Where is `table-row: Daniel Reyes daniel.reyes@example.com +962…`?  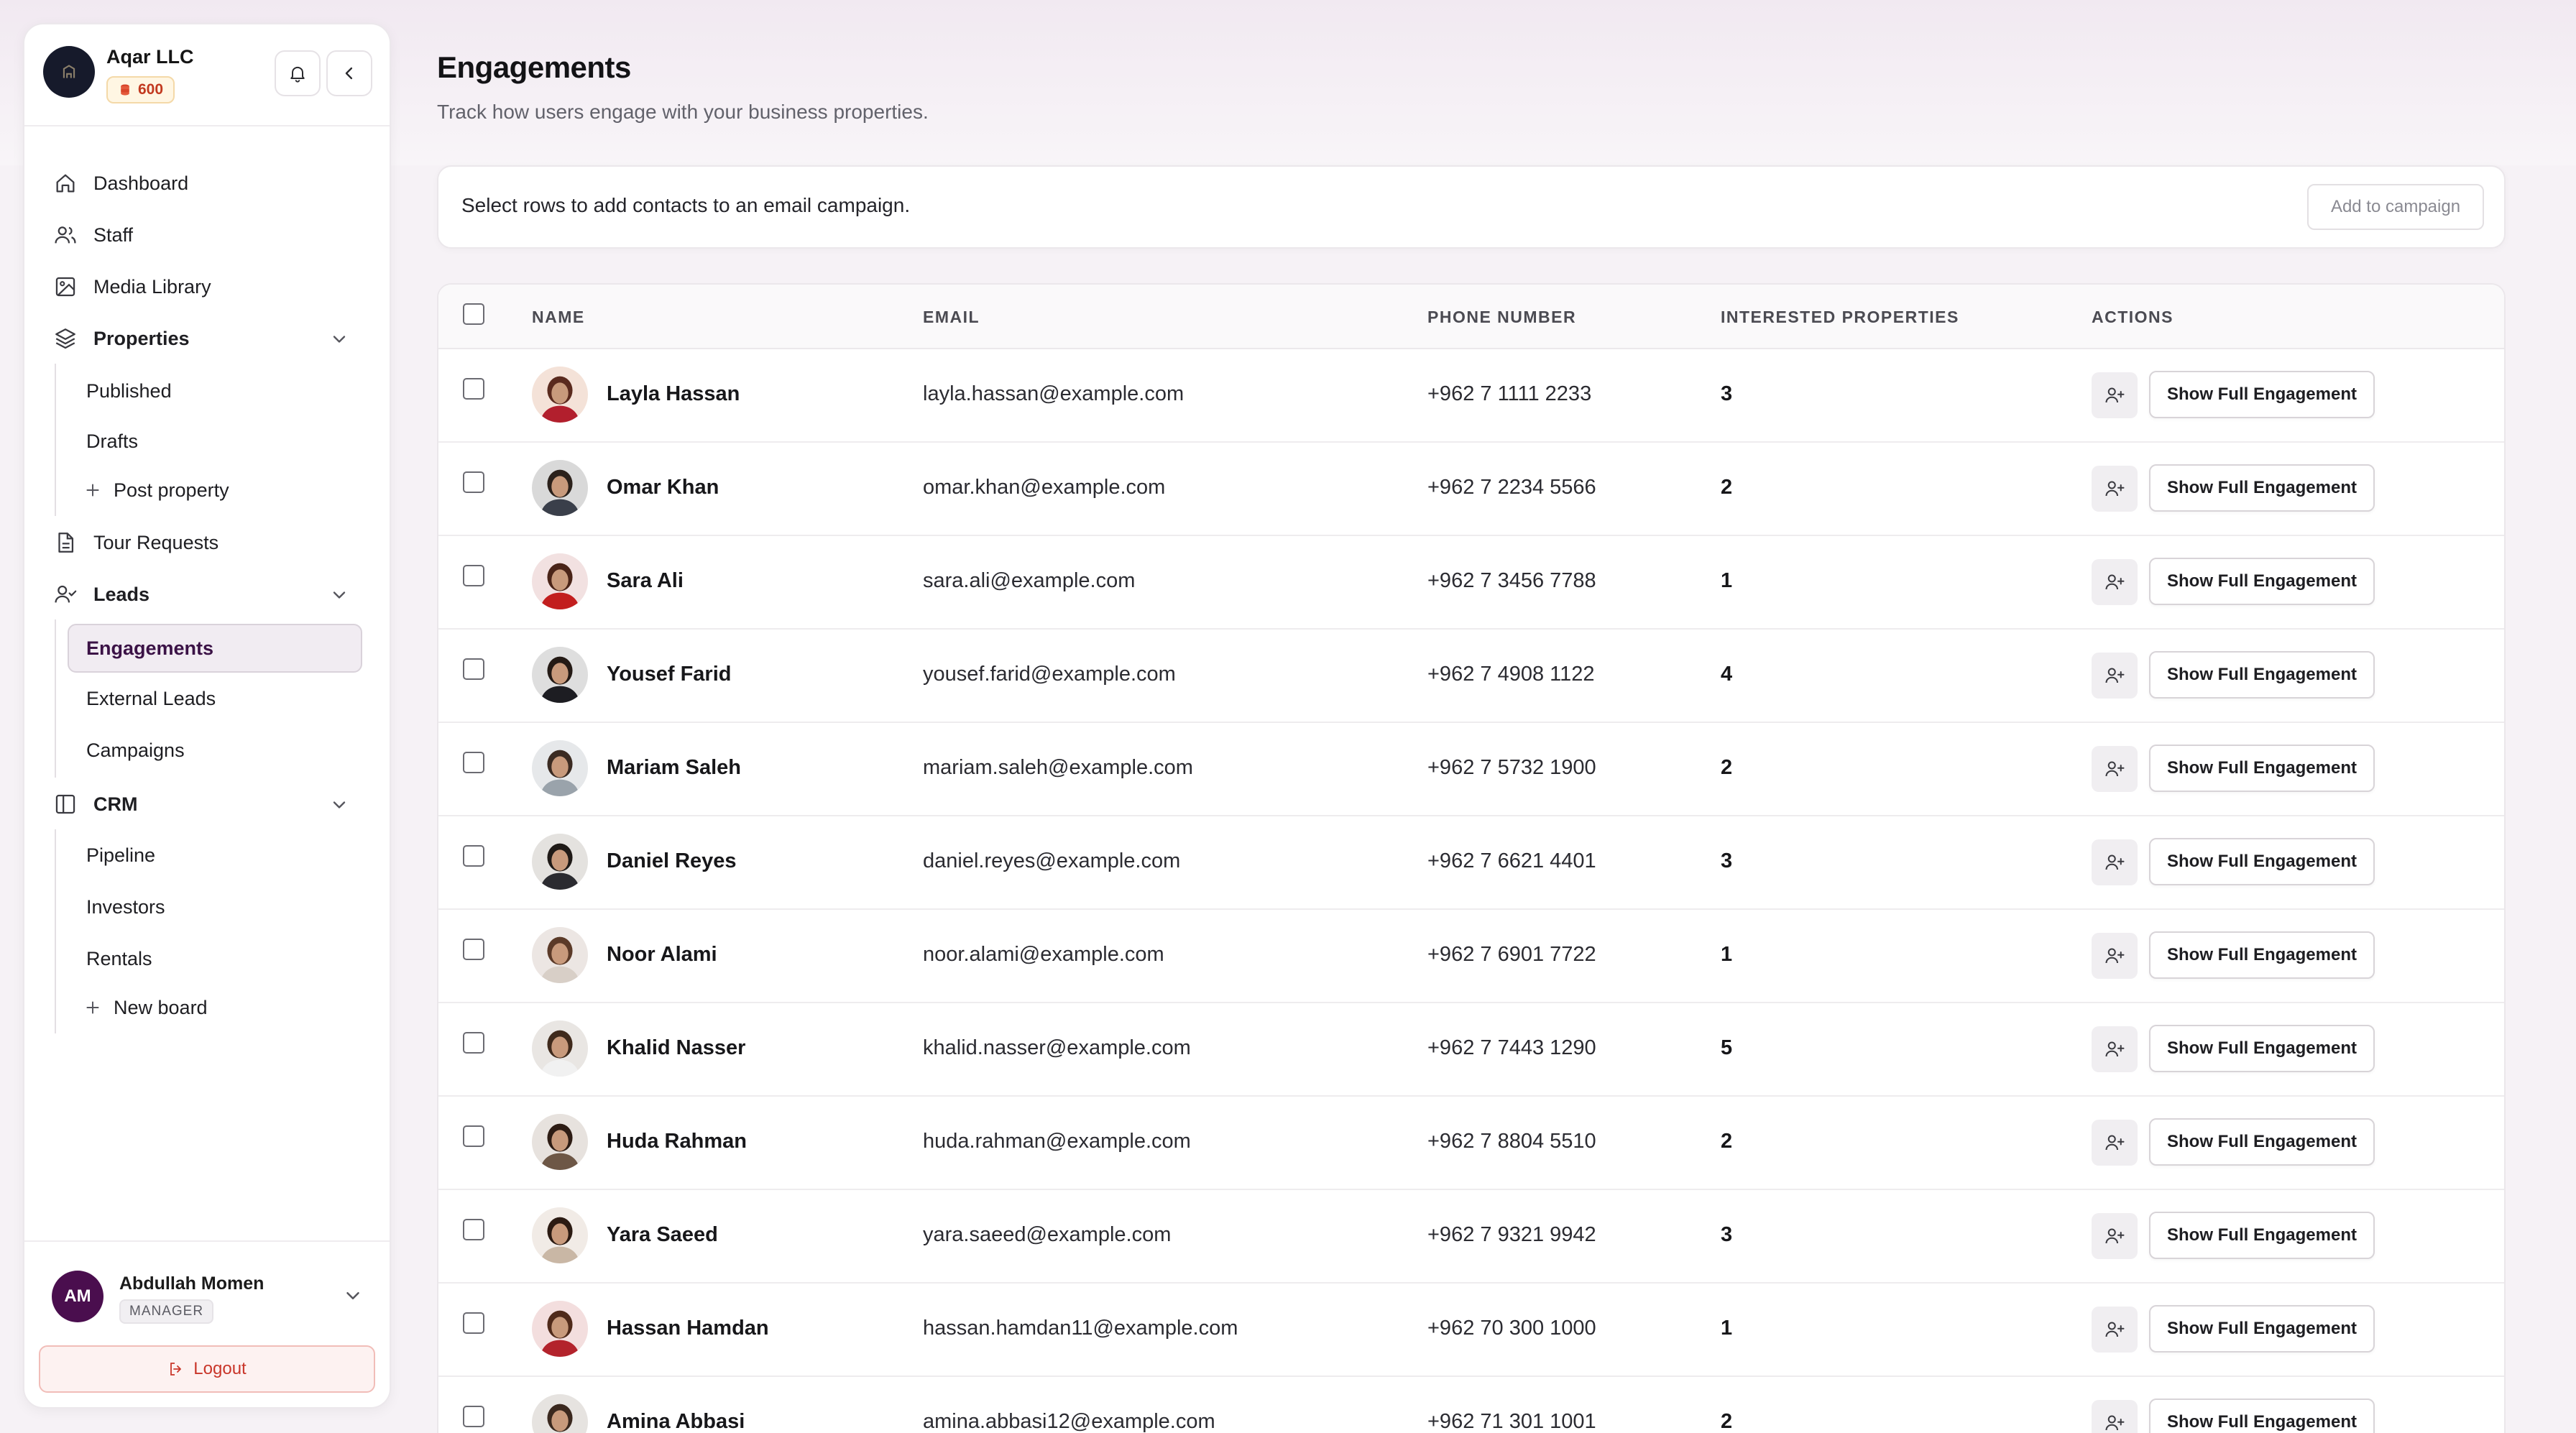
table-row: Daniel Reyes daniel.reyes@example.com +962… is located at coordinates (1471, 862).